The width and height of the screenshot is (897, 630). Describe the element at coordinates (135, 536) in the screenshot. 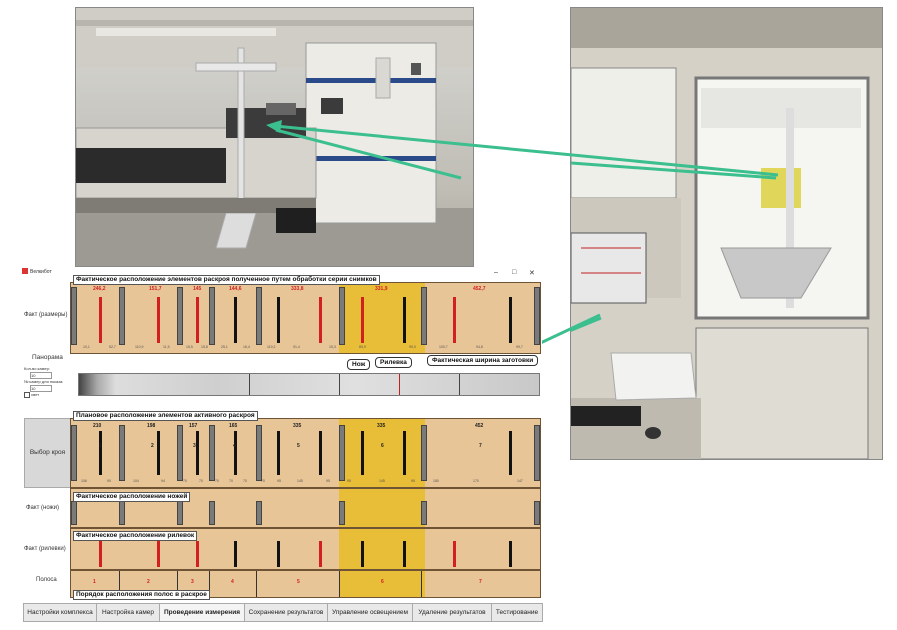

I see `panel4-title: Фактическое расположение рилевок` at that location.